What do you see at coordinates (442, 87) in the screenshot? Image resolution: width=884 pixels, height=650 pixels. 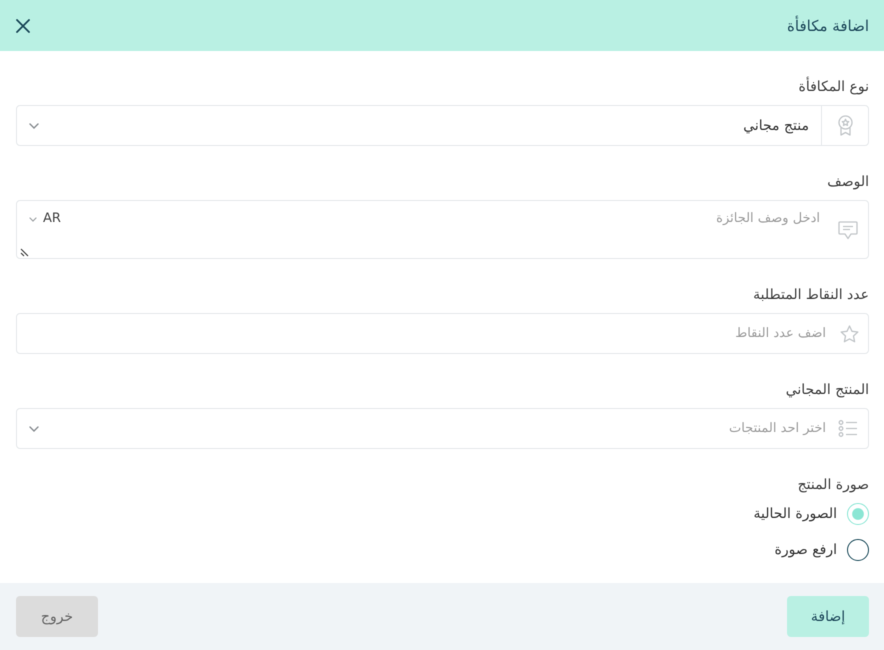 I see `field-label: نوع المكافأة` at bounding box center [442, 87].